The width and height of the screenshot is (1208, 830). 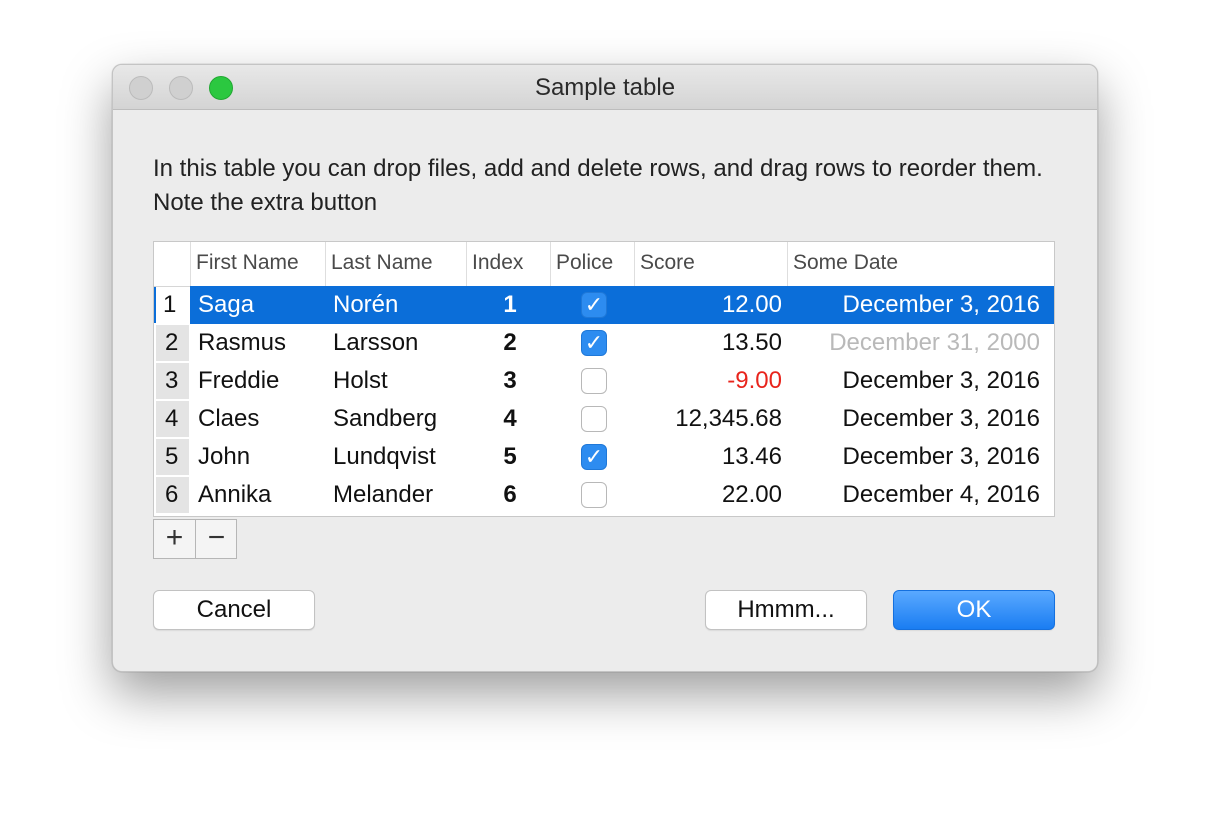 I want to click on column-header-some-date: Some Date, so click(x=920, y=264).